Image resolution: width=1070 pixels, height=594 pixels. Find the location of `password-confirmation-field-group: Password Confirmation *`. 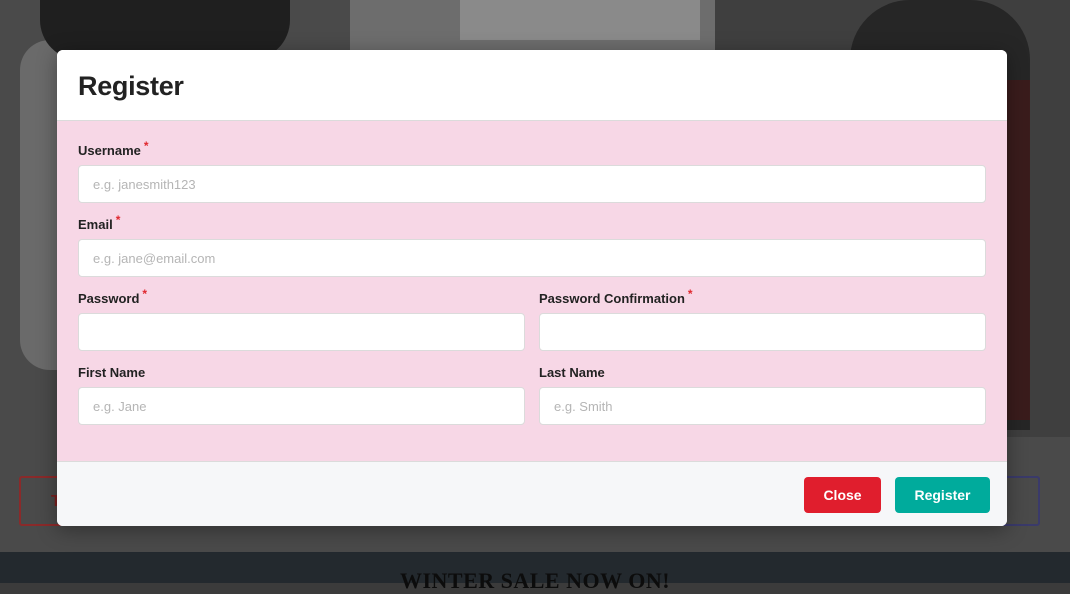

password-confirmation-field-group: Password Confirmation * is located at coordinates (762, 319).